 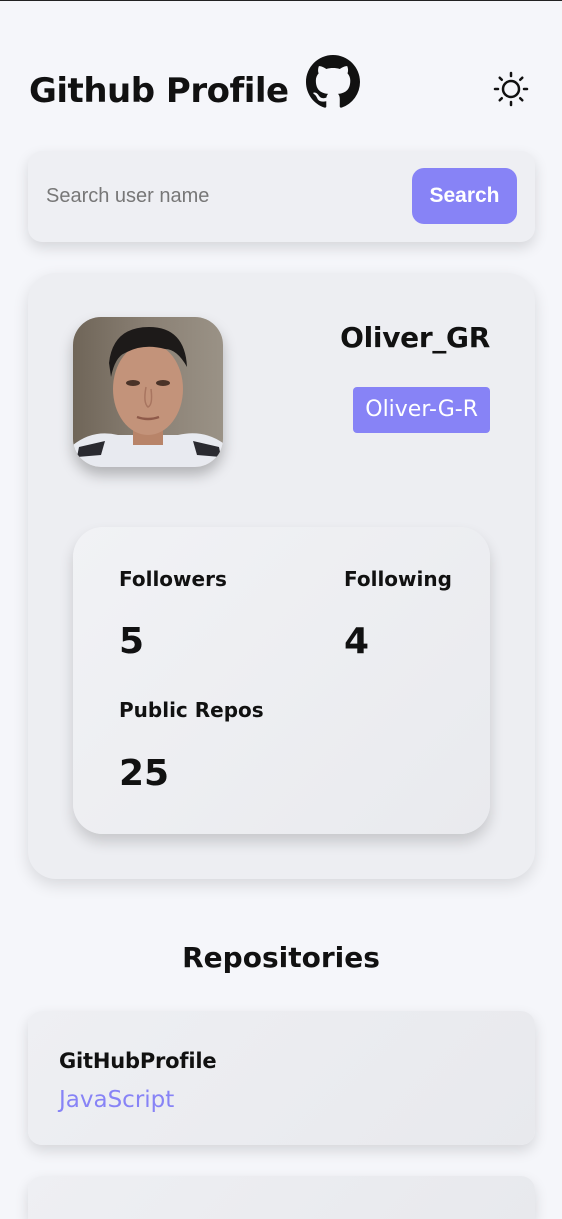 I want to click on repositories-heading: Repositories, so click(x=281, y=957).